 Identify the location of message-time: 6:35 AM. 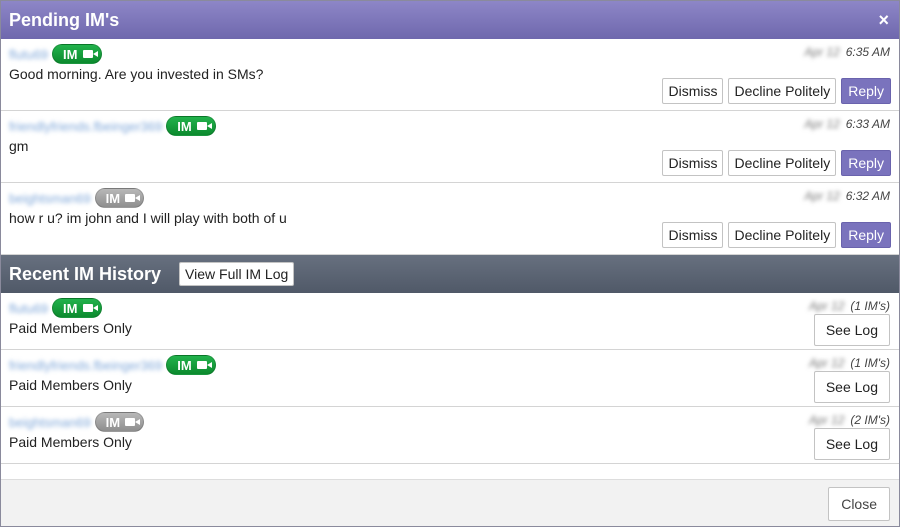
(867, 52).